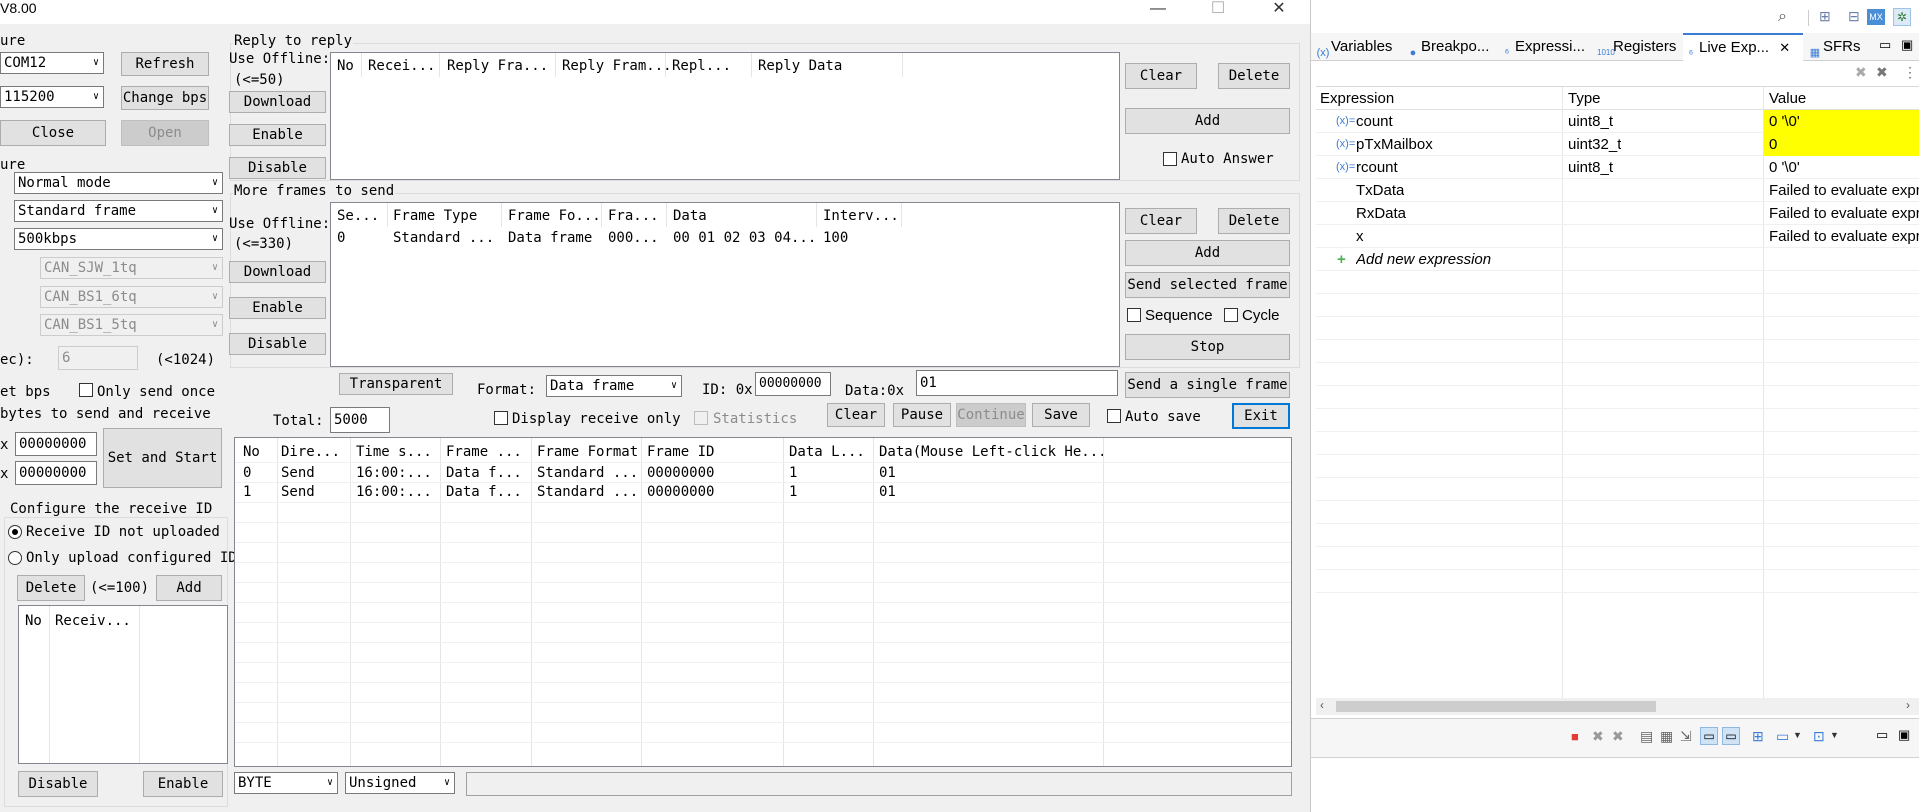  Describe the element at coordinates (56, 473) in the screenshot. I see `x2-field: 00000000` at that location.